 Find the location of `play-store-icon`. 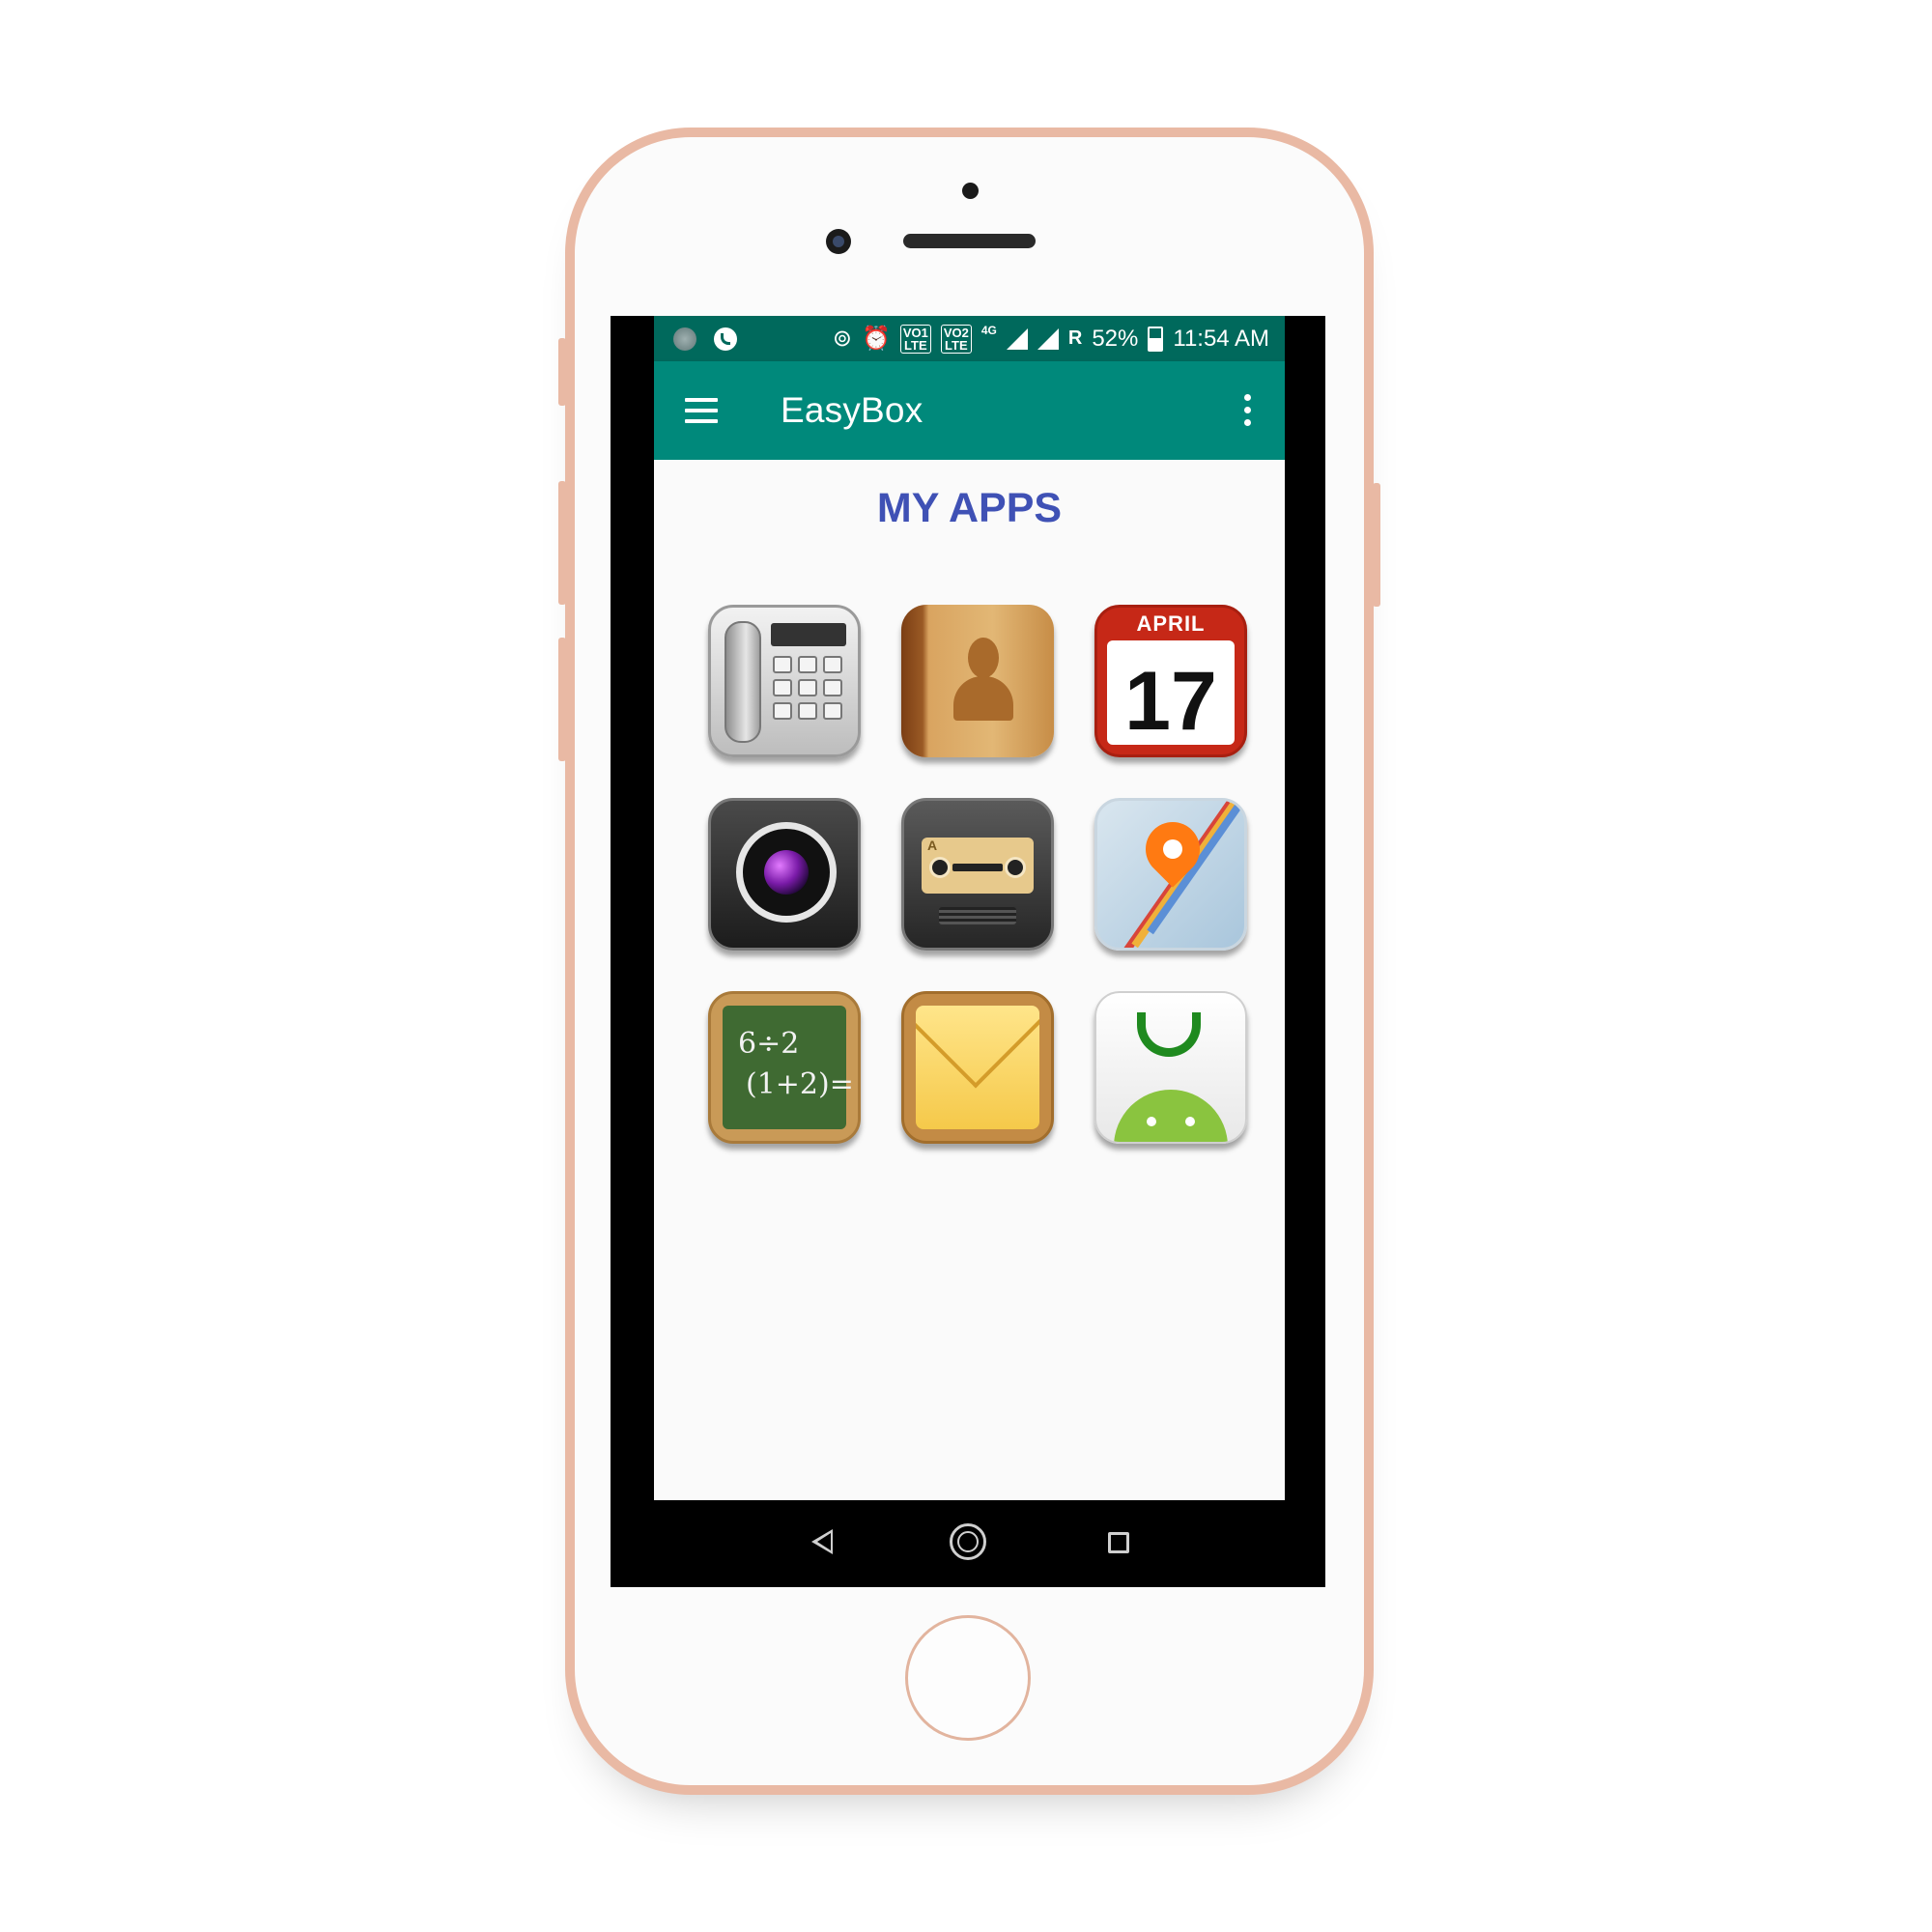

play-store-icon is located at coordinates (1170, 1067).